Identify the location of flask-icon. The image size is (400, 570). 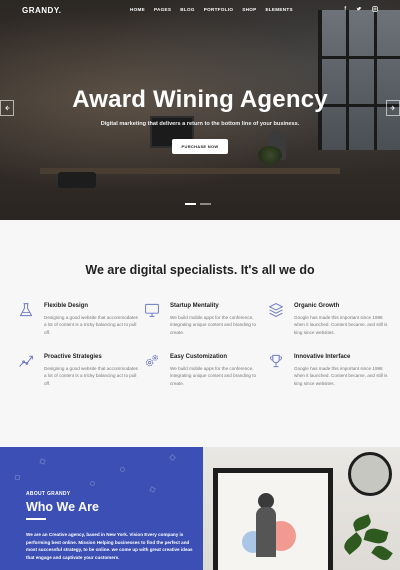
(26, 310).